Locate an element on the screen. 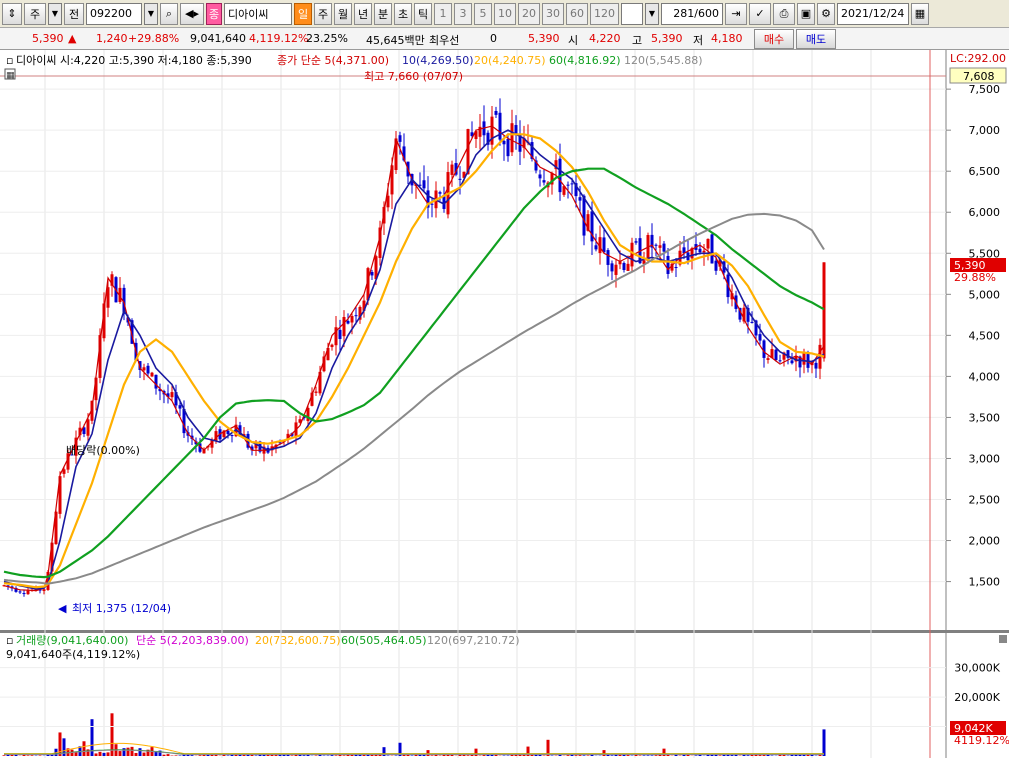  candle-count-input: 281/600 is located at coordinates (692, 13).